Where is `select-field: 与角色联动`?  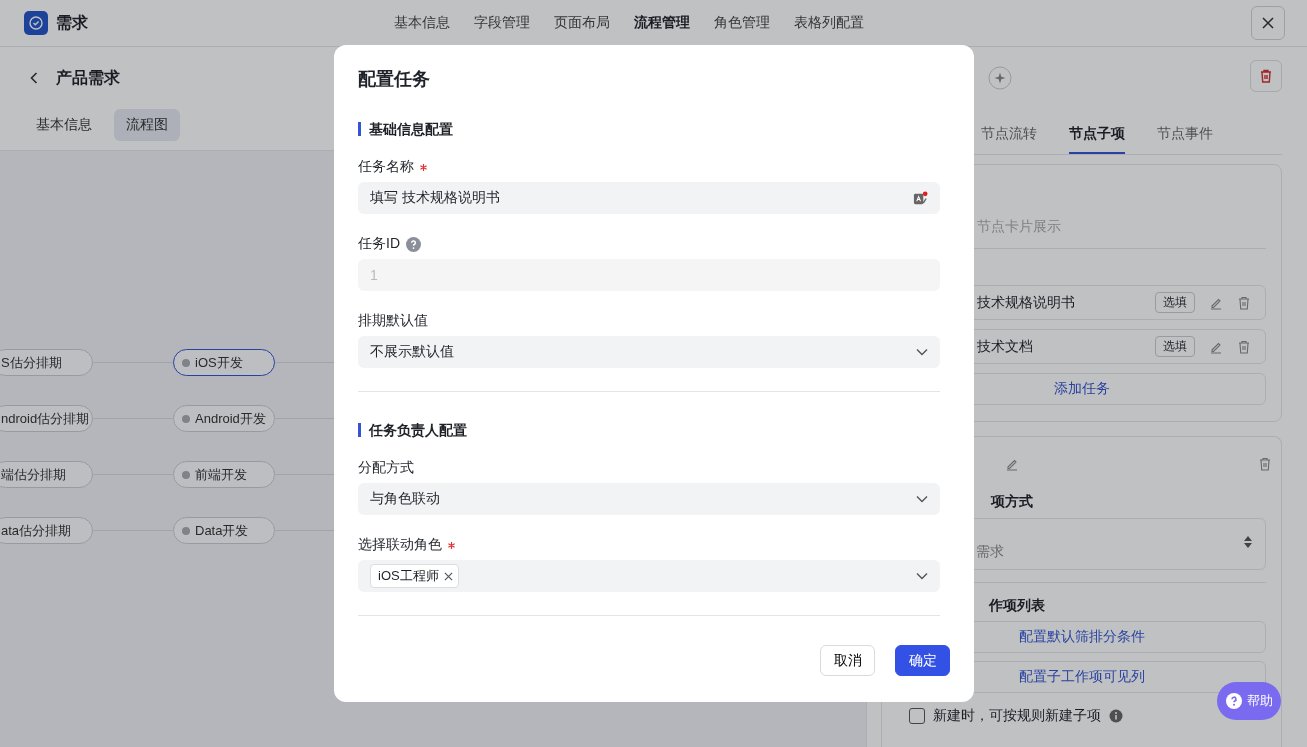
select-field: 与角色联动 is located at coordinates (649, 499).